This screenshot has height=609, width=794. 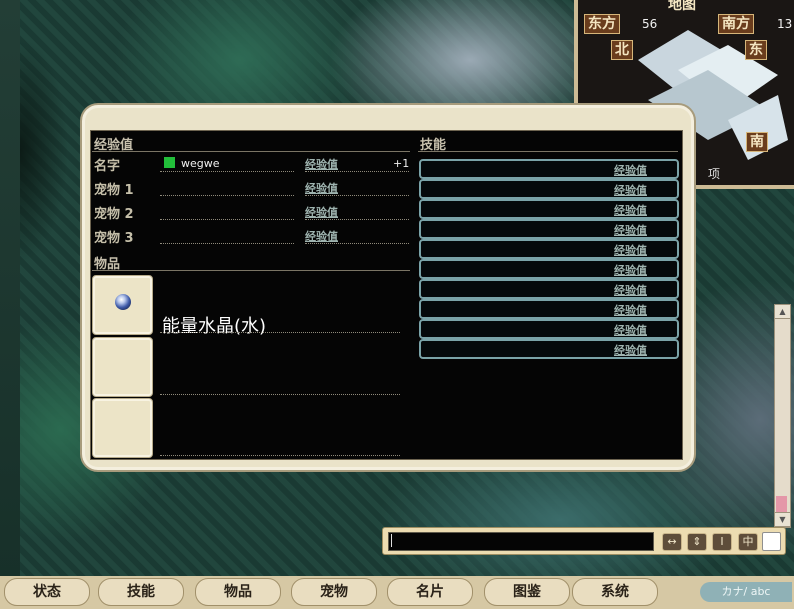 I want to click on pet-1-label: 宠物 1, so click(x=114, y=190).